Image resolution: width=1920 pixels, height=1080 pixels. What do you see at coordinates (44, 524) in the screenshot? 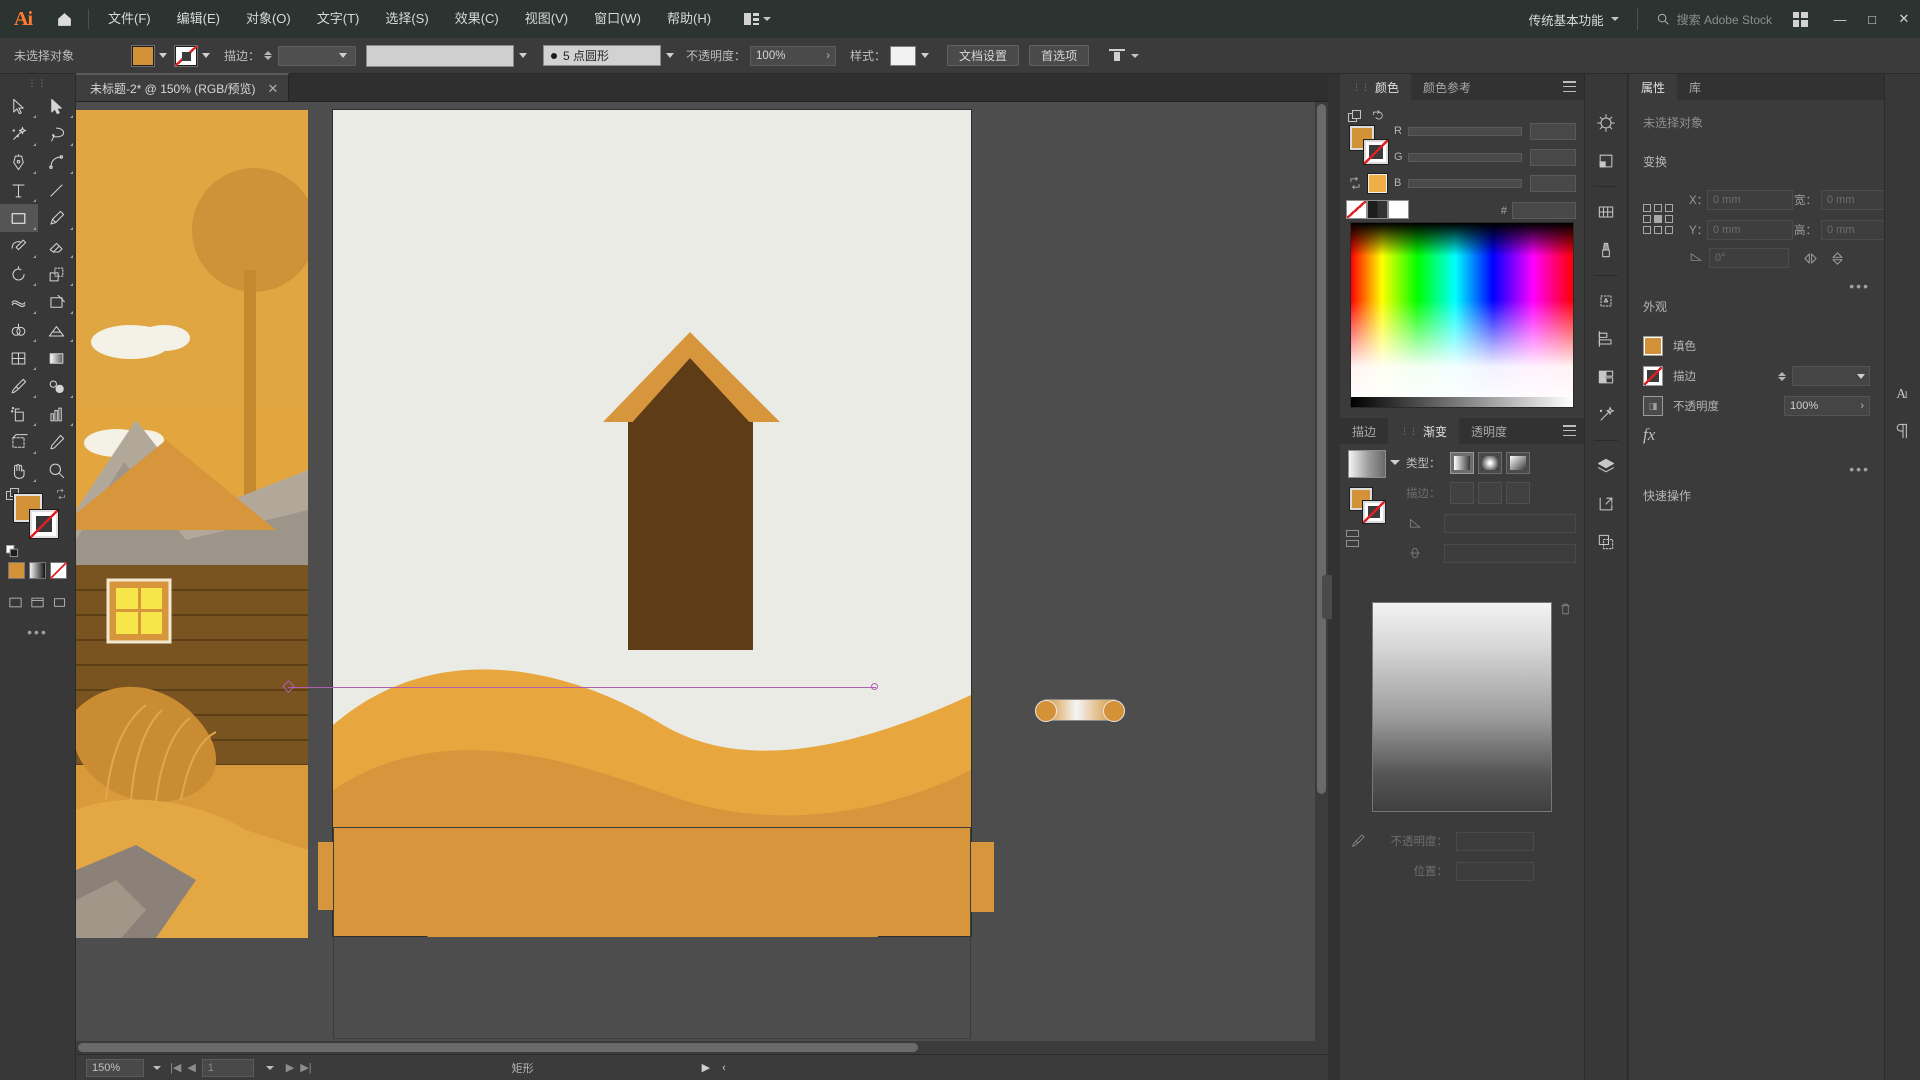
I see `stroke-color-swatch-large` at bounding box center [44, 524].